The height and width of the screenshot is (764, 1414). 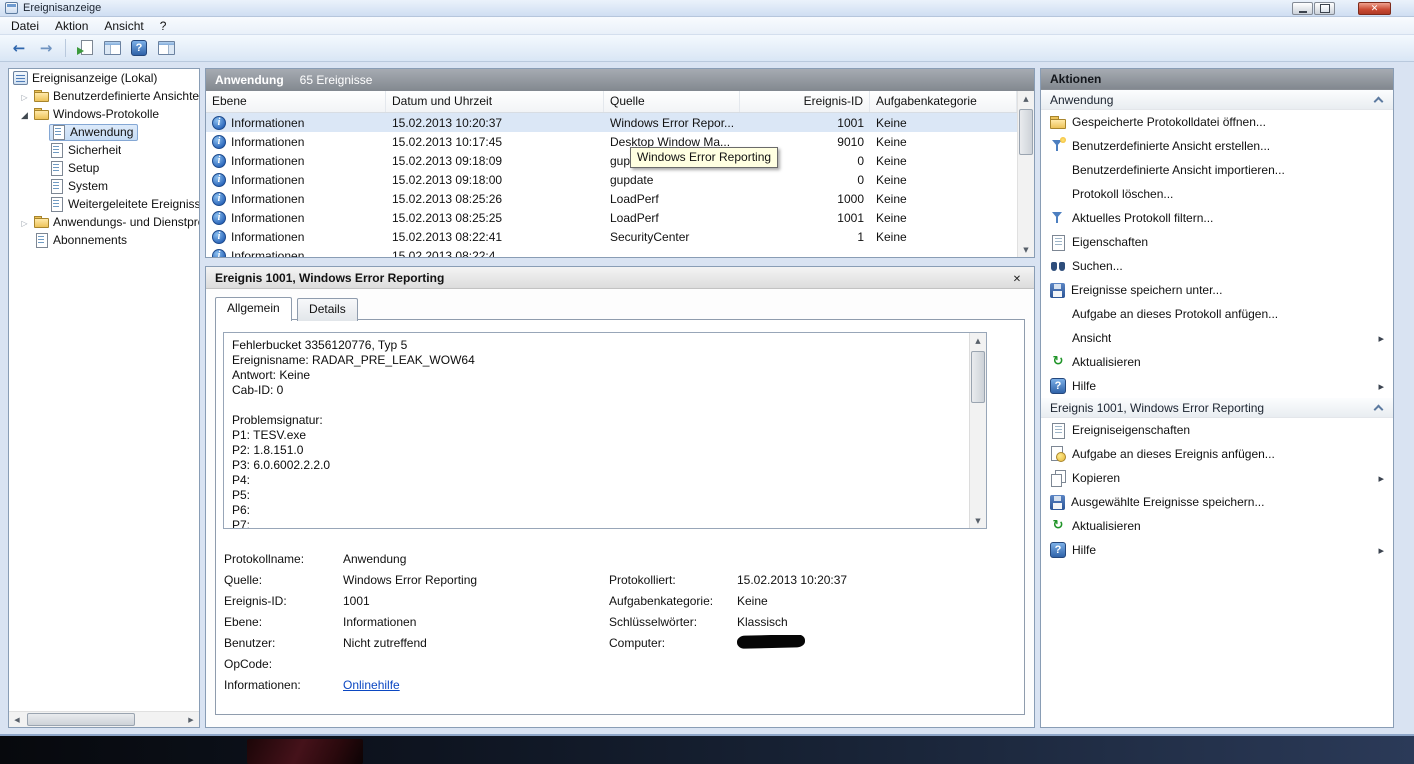 What do you see at coordinates (1217, 526) in the screenshot?
I see `action-refresh-event: Aktualisieren` at bounding box center [1217, 526].